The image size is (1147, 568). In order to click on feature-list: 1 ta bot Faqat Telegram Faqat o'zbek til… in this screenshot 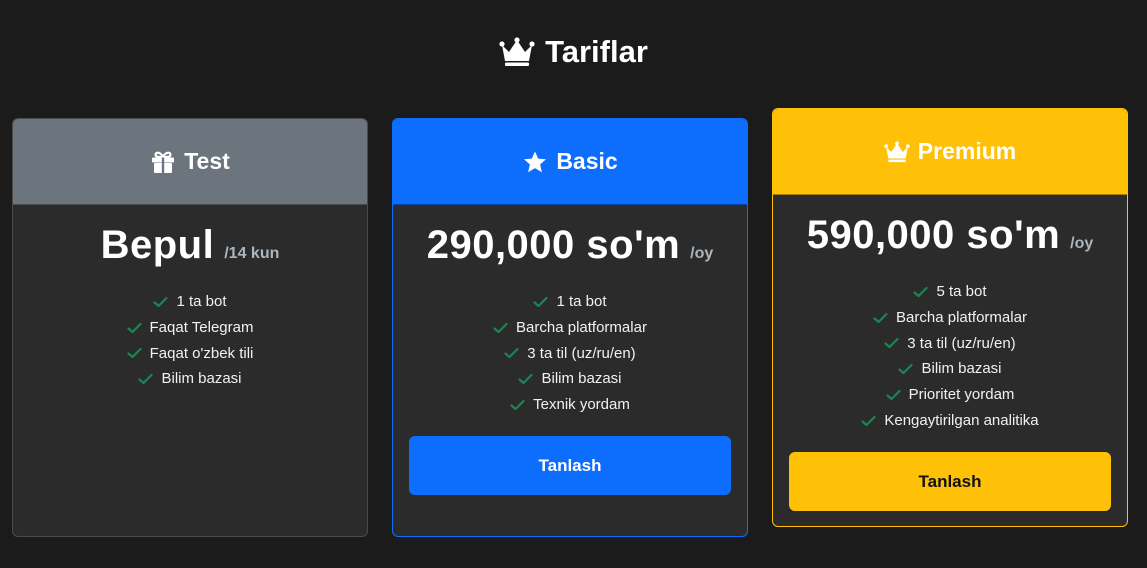, I will do `click(190, 340)`.